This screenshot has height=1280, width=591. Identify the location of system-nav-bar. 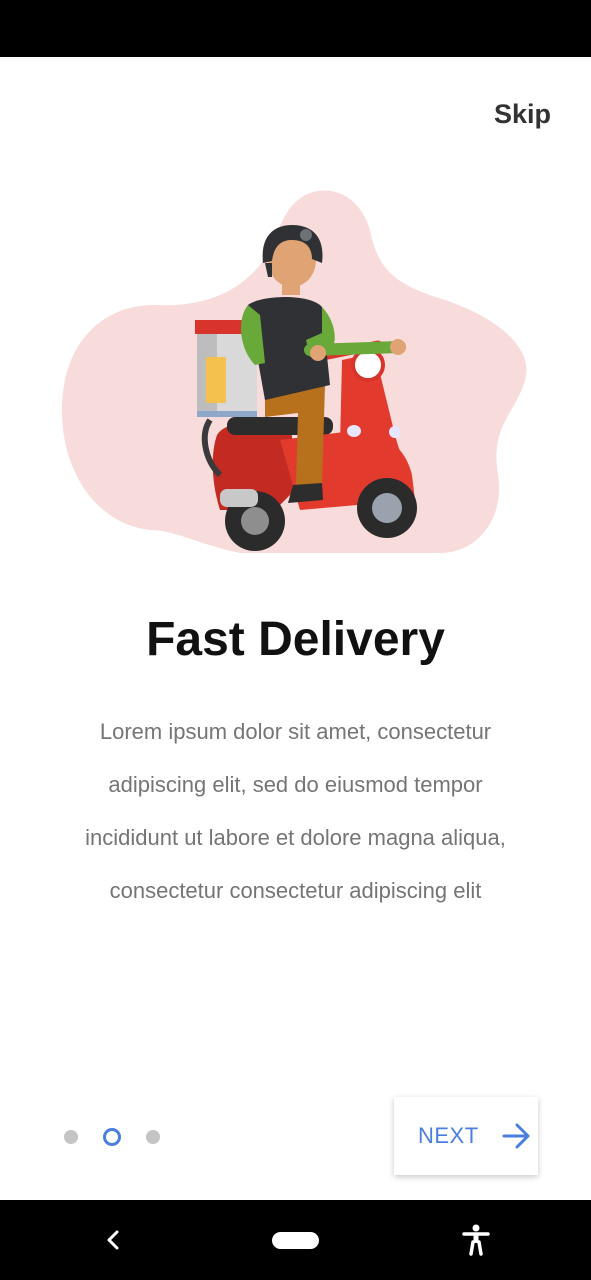
(295, 1240).